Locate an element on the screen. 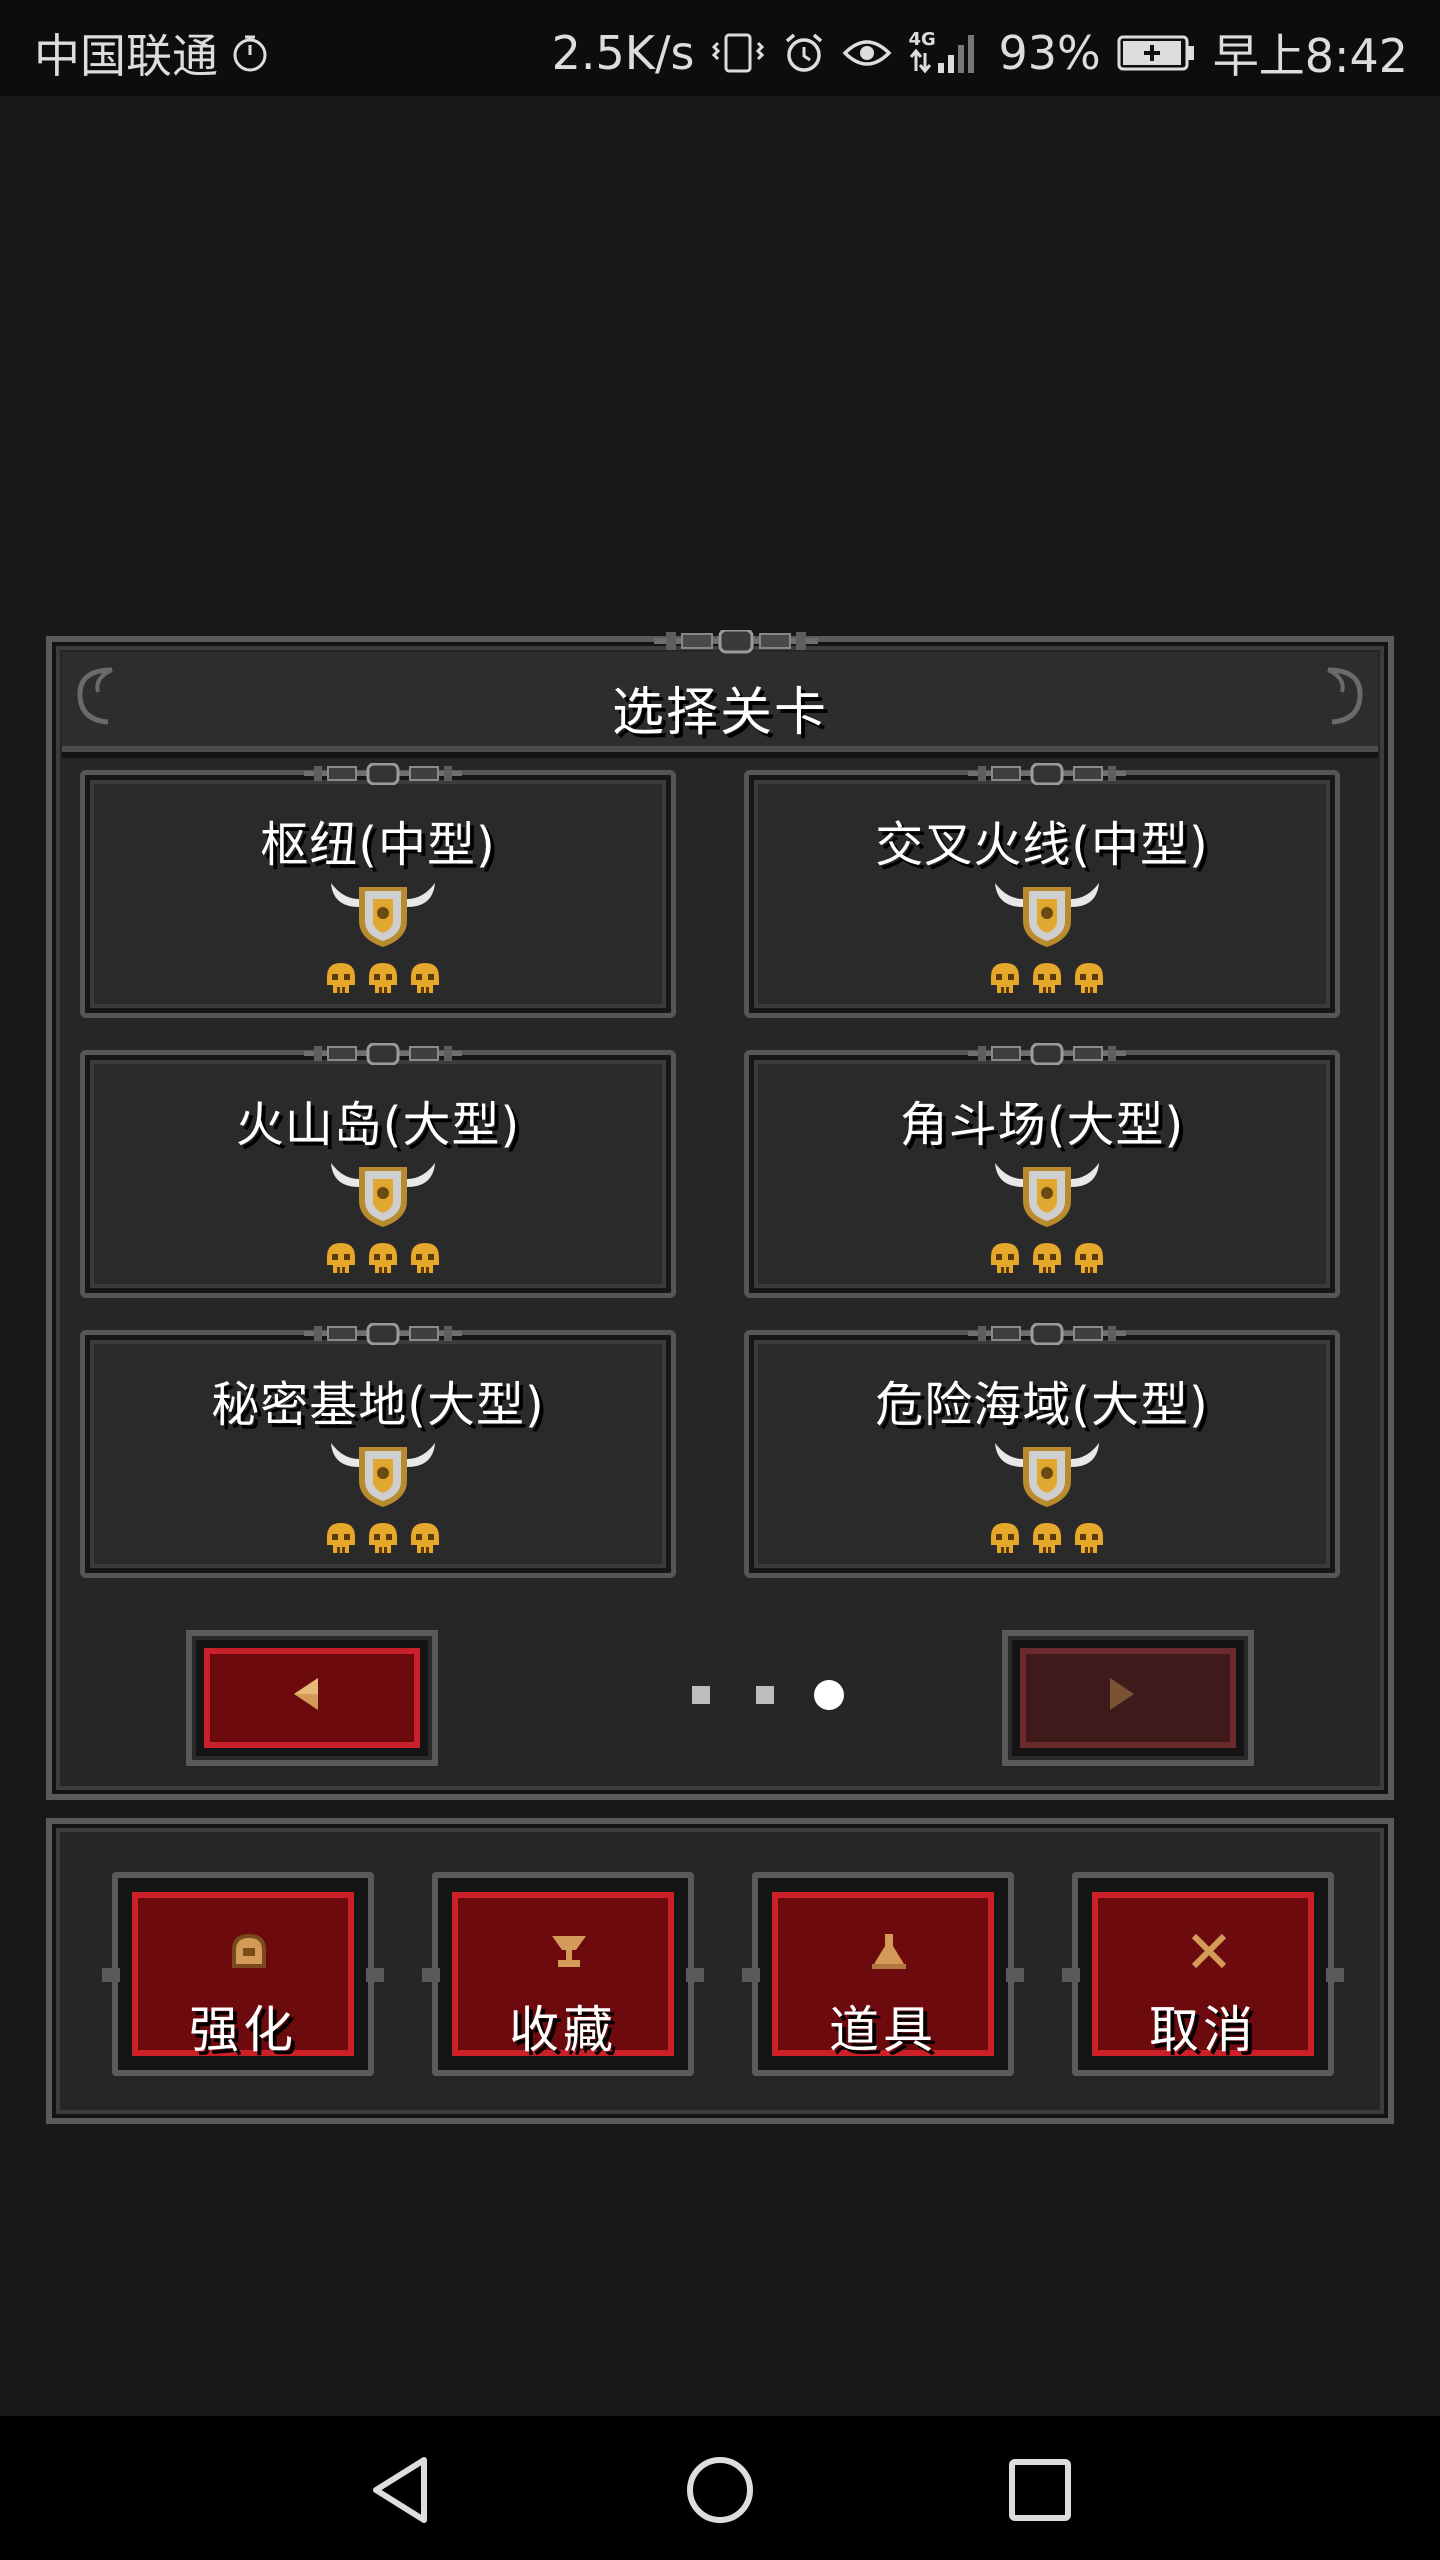  signal-icon: 4G is located at coordinates (945, 52).